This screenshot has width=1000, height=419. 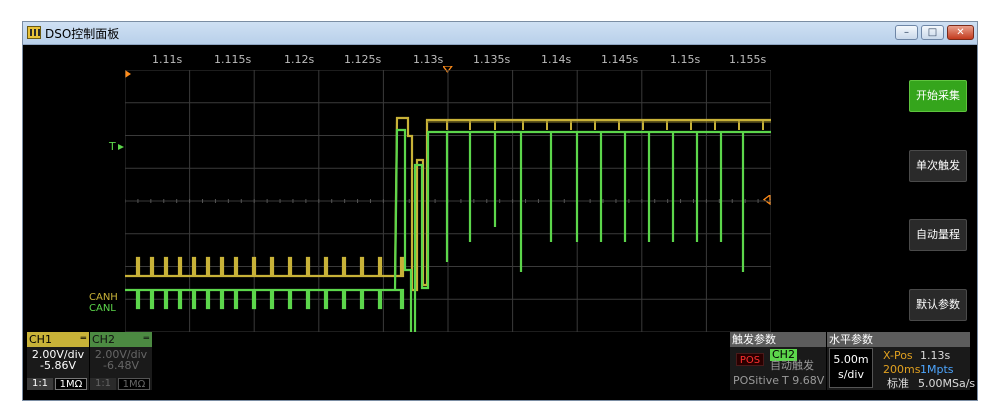 What do you see at coordinates (756, 380) in the screenshot?
I see `trigger-slope: POSitive` at bounding box center [756, 380].